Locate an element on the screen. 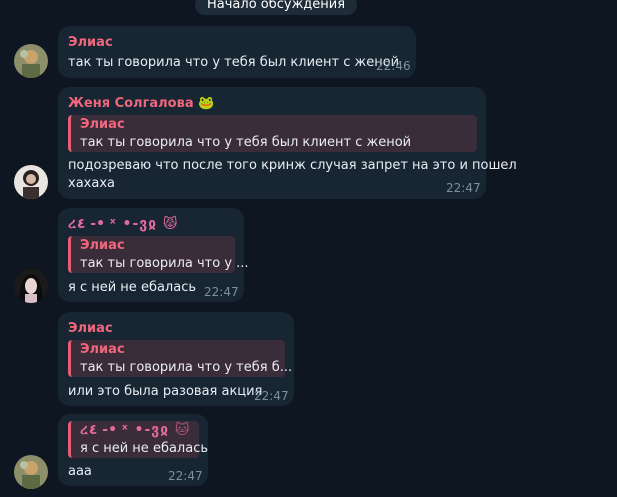  message-text: я с ней не ебалась is located at coordinates (132, 287).